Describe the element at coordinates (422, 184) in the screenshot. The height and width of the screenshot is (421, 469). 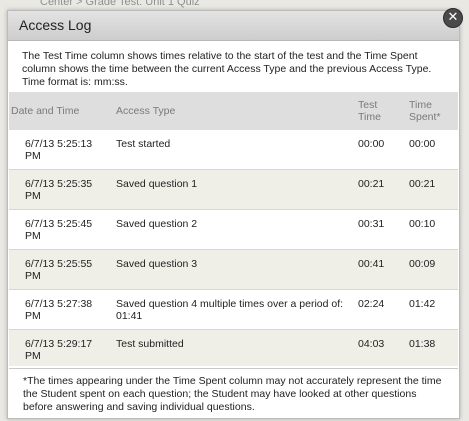
I see `row-time-spent: 00:21` at that location.